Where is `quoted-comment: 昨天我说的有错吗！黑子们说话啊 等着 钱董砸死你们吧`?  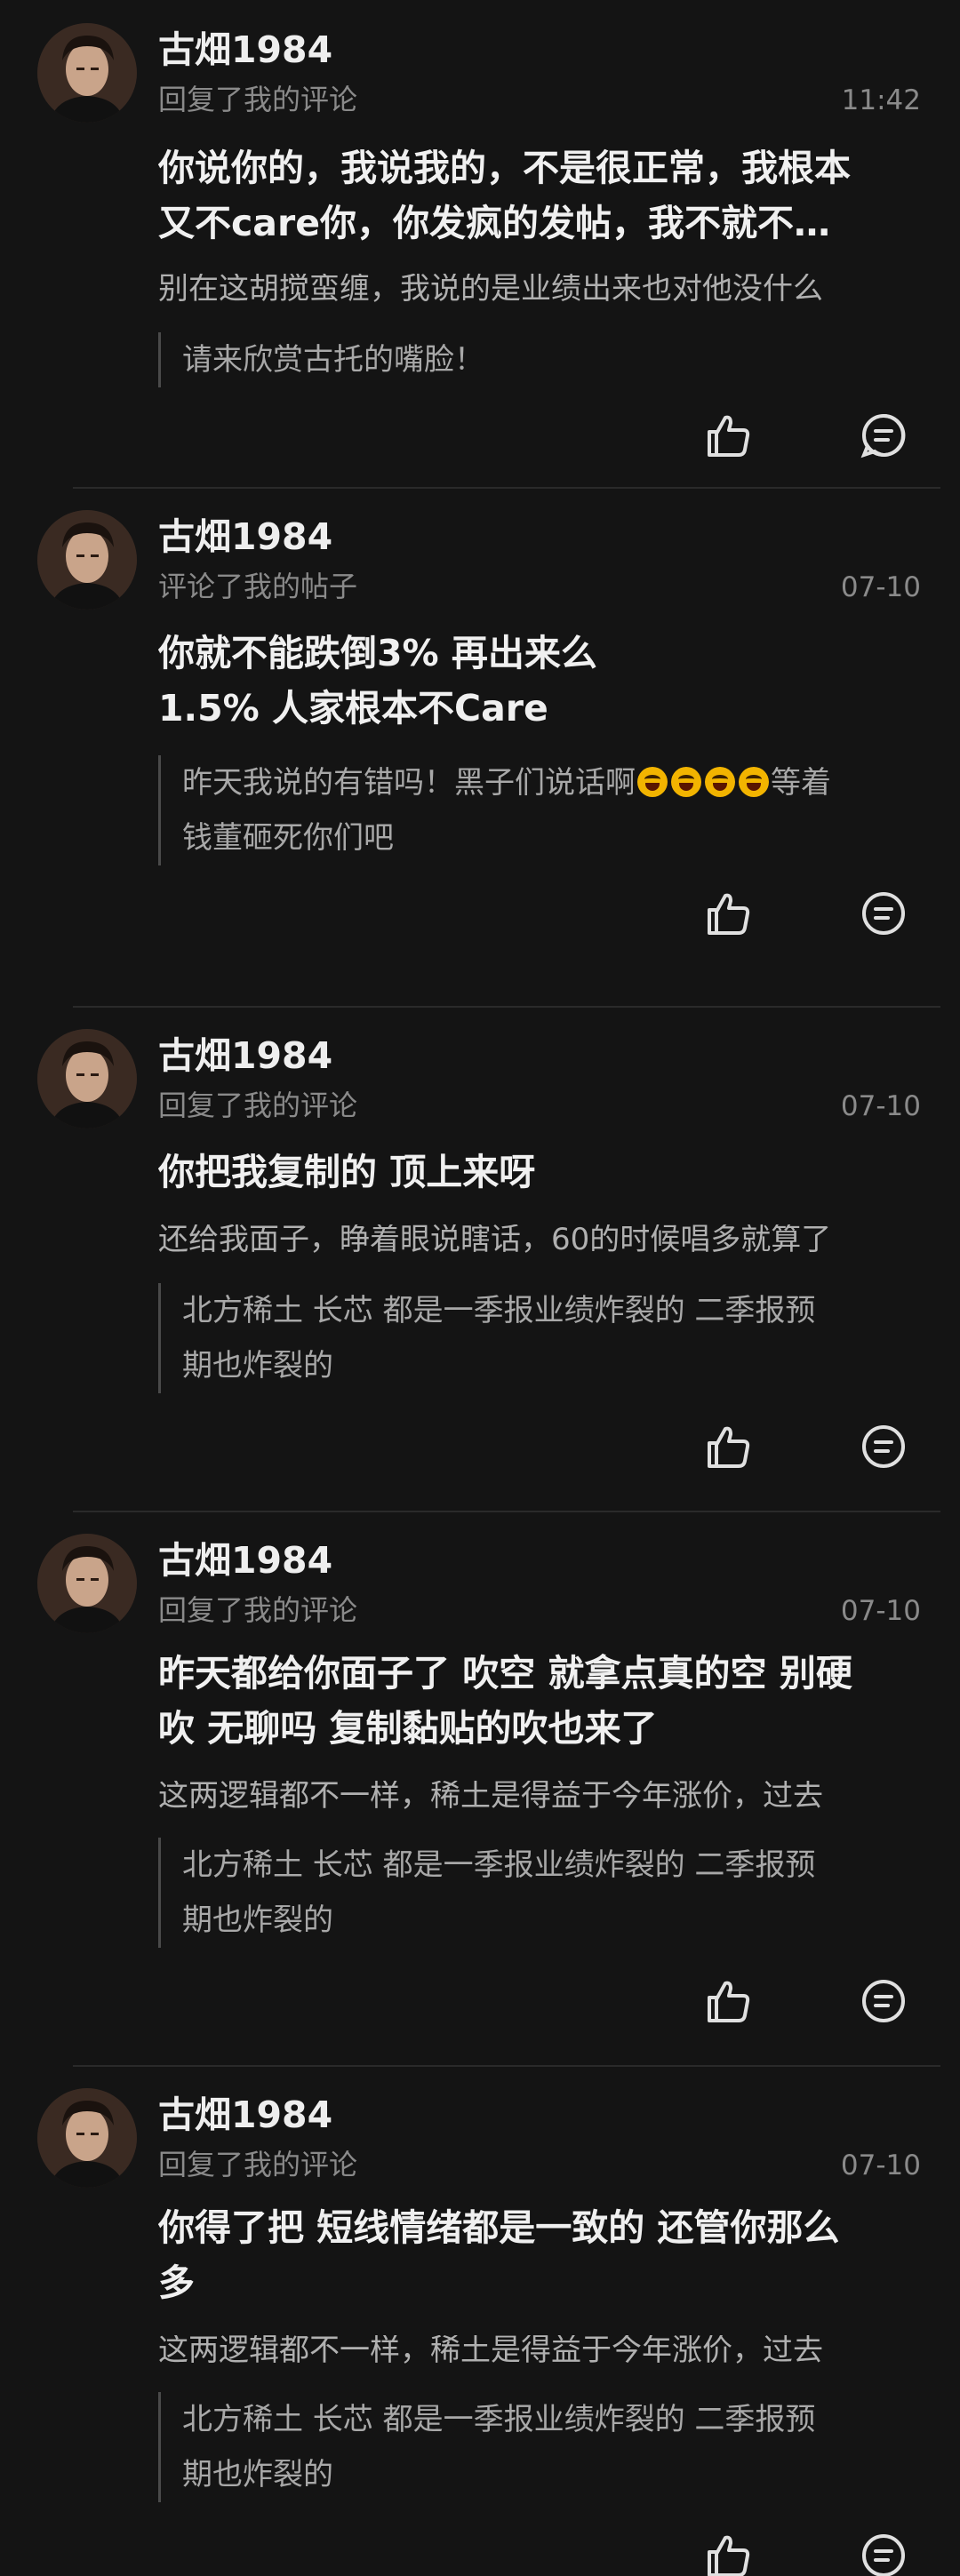
quoted-comment: 昨天我说的有错吗！黑子们说话啊 等着 钱董砸死你们吧 is located at coordinates (557, 810).